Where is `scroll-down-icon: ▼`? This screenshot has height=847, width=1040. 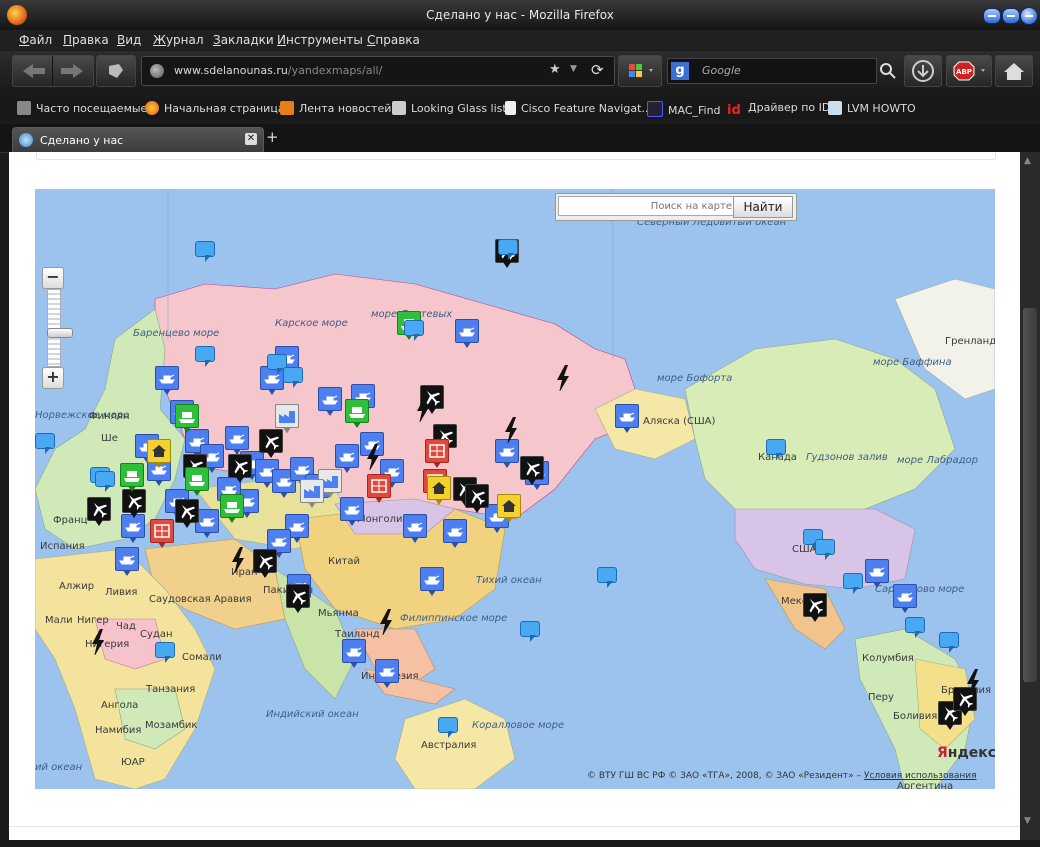 scroll-down-icon: ▼ is located at coordinates (1027, 821).